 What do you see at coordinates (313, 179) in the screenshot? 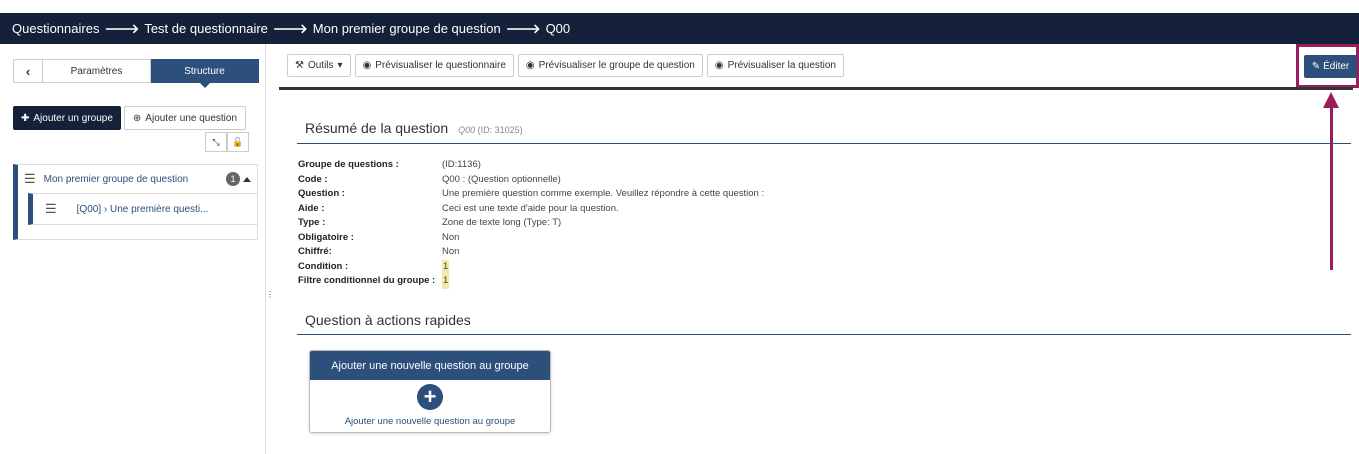
I see `detail-label: Code :` at bounding box center [313, 179].